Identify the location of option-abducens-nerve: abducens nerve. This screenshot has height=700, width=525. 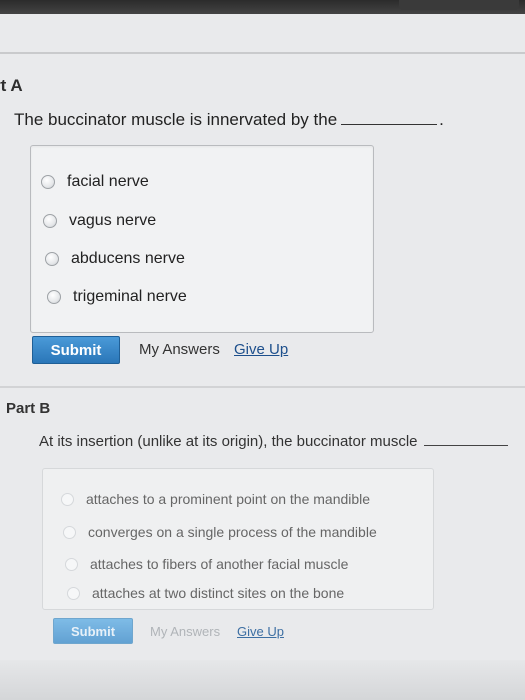
(115, 259).